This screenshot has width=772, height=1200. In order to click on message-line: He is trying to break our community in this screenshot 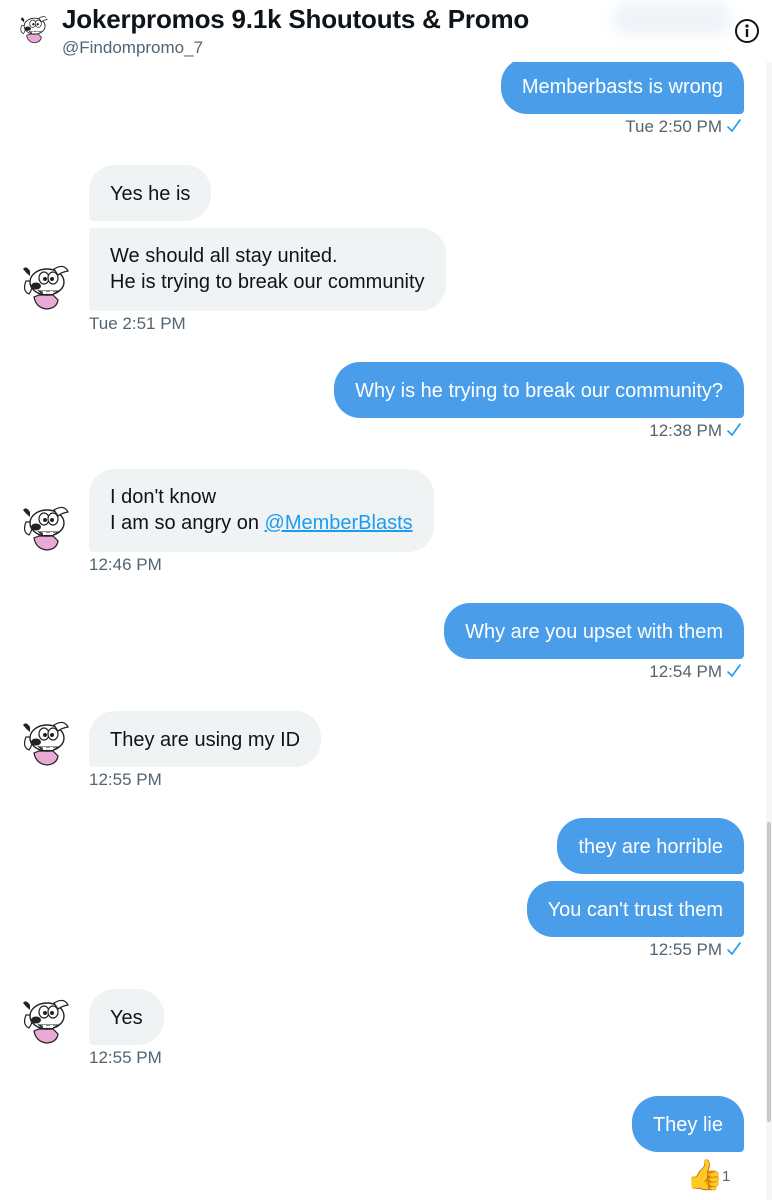, I will do `click(267, 282)`.